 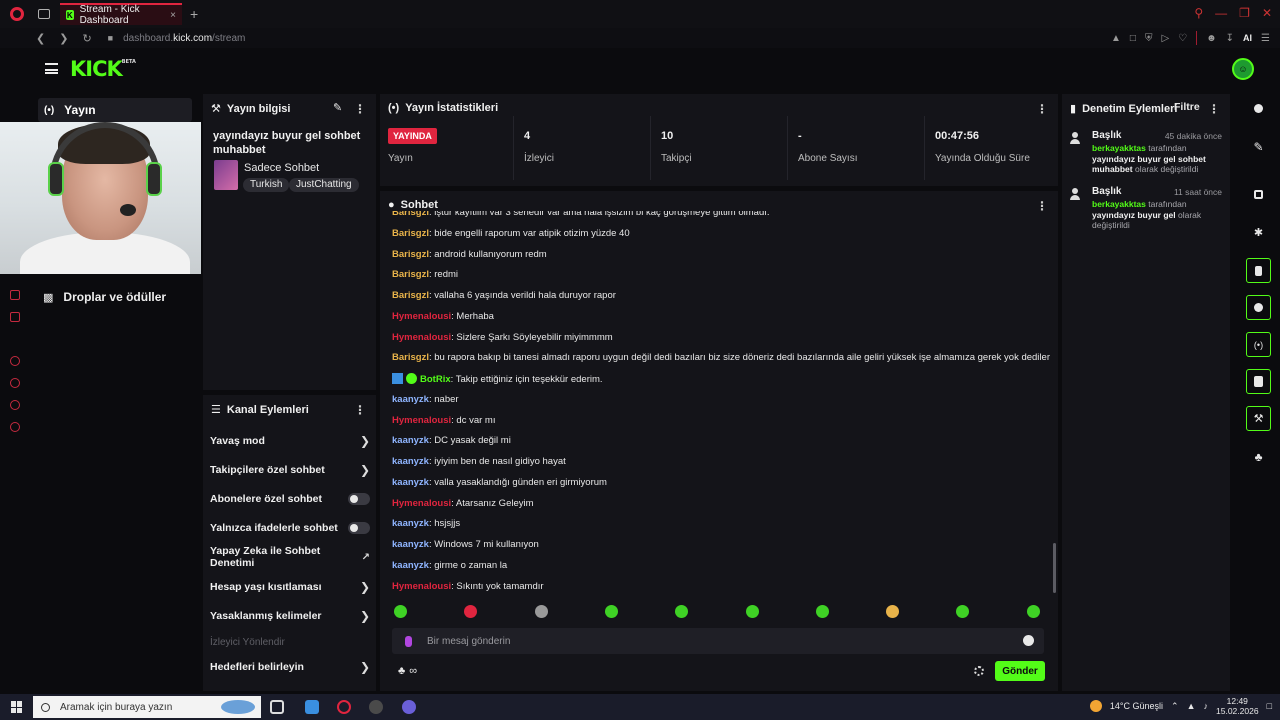 I want to click on taskbar-clock: 12:49 15.02.2026, so click(x=1237, y=706).